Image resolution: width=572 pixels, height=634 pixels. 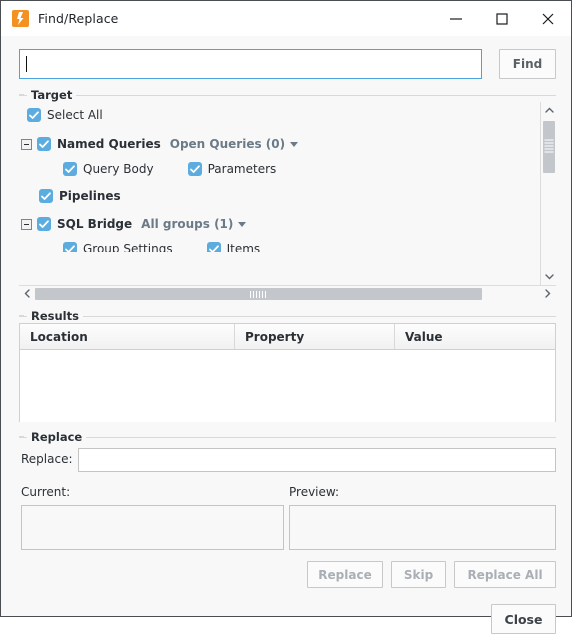 I want to click on dropdown-all-groups-label: All groups (1), so click(x=187, y=224).